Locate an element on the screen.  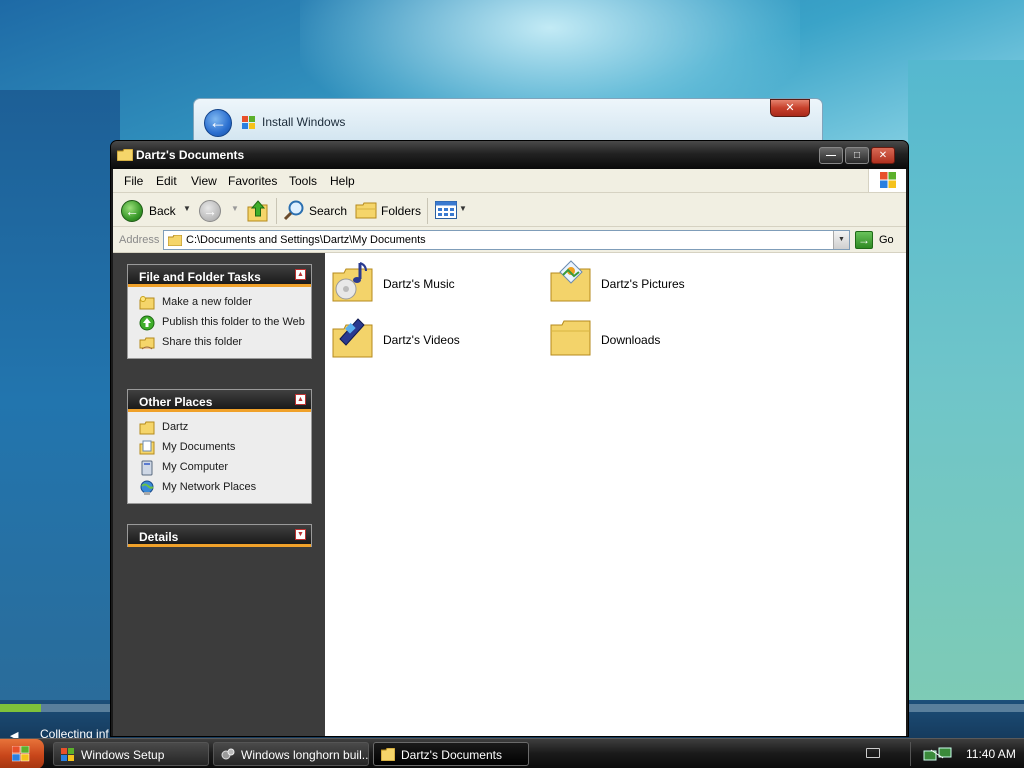
forward-arrow-icon: → is located at coordinates (210, 211).